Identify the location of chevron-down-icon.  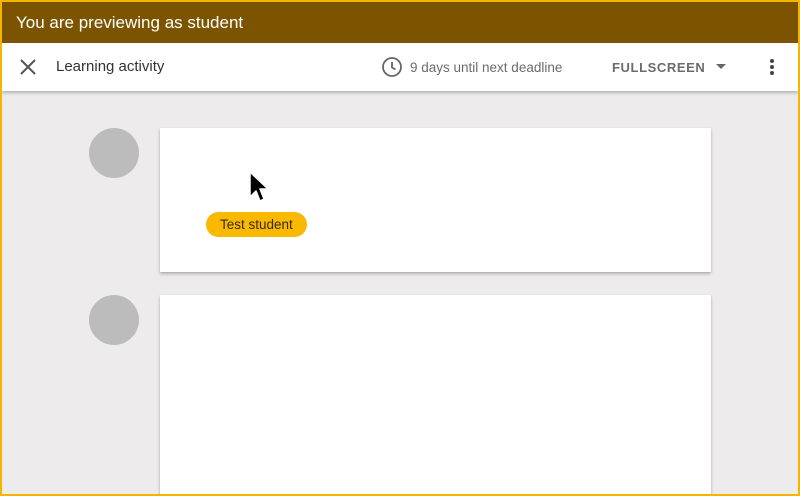
(721, 66).